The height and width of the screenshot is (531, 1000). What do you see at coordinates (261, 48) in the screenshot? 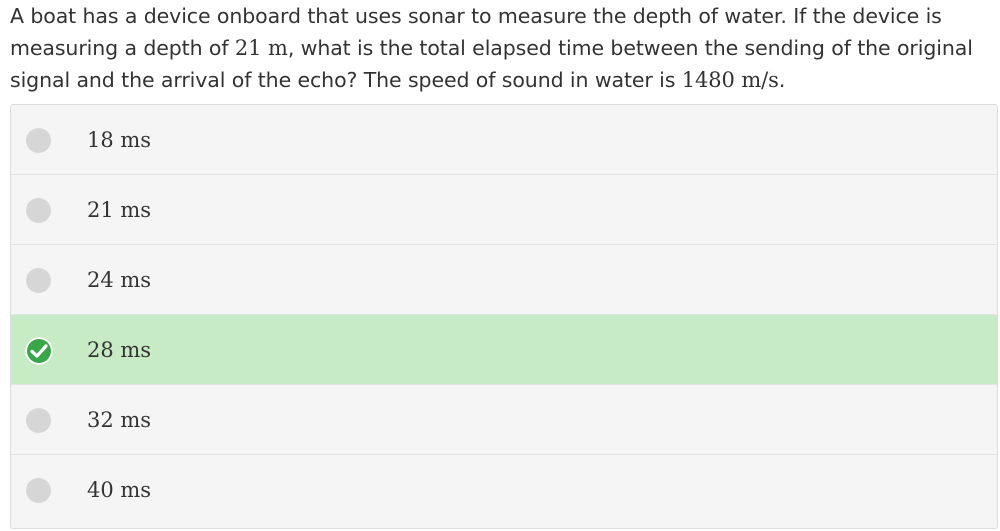
I see `depth-value: 21 m` at bounding box center [261, 48].